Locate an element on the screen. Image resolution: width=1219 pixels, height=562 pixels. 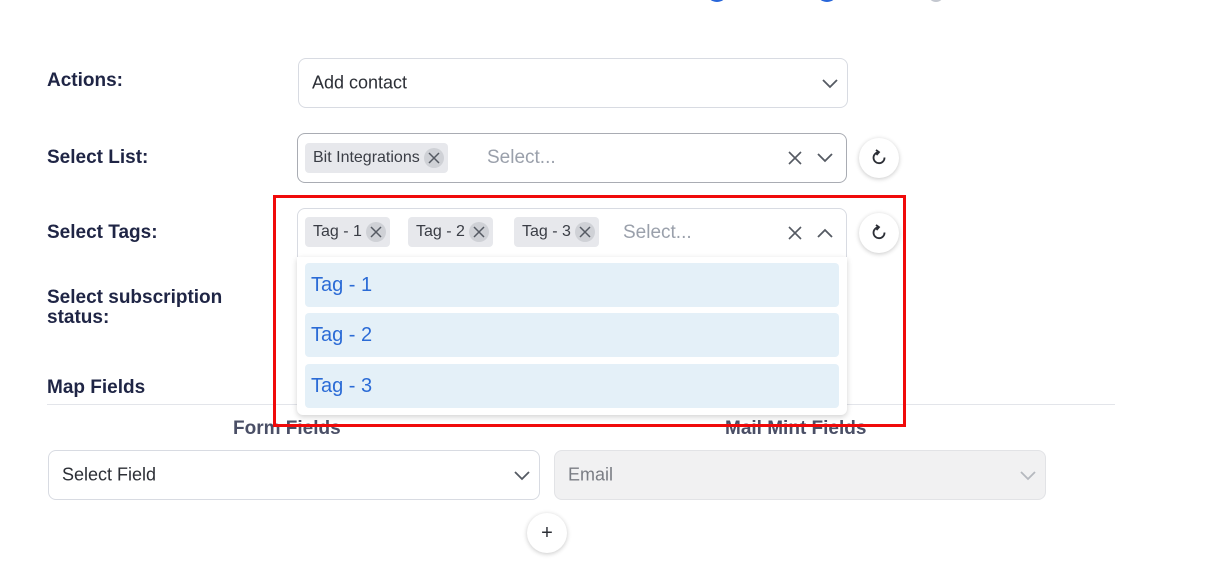
chip-remove-icon is located at coordinates (433, 158).